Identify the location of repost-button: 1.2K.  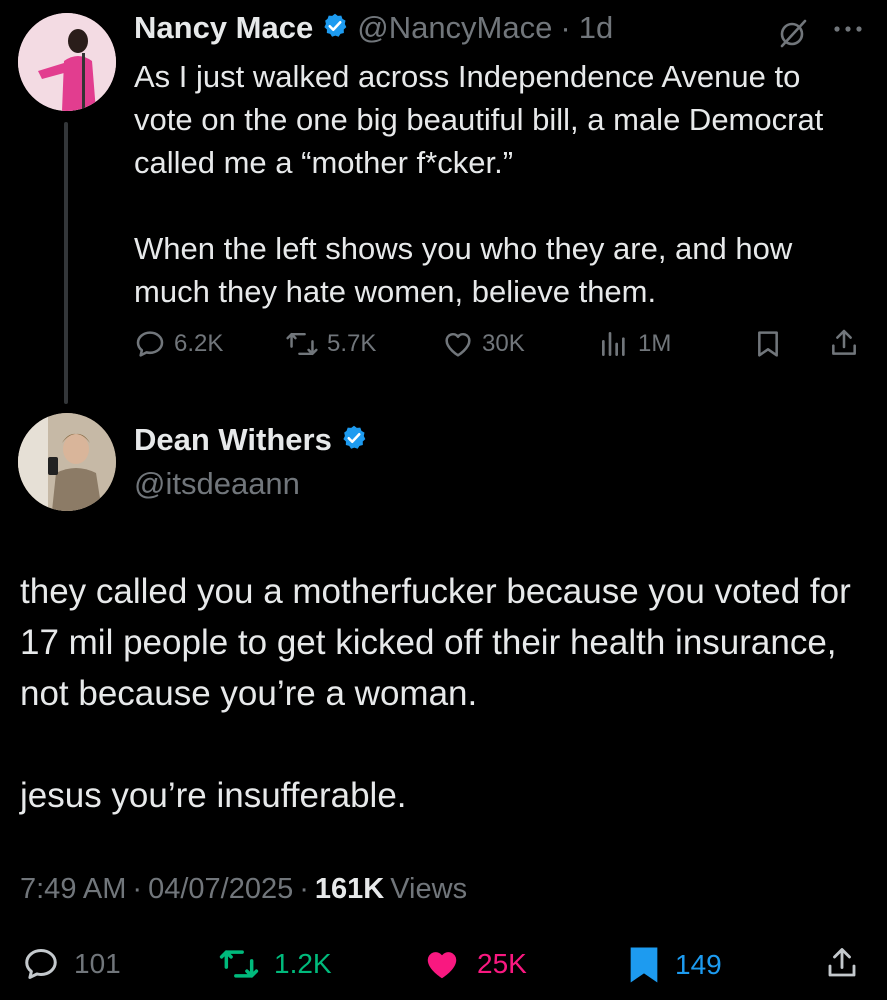
(275, 964).